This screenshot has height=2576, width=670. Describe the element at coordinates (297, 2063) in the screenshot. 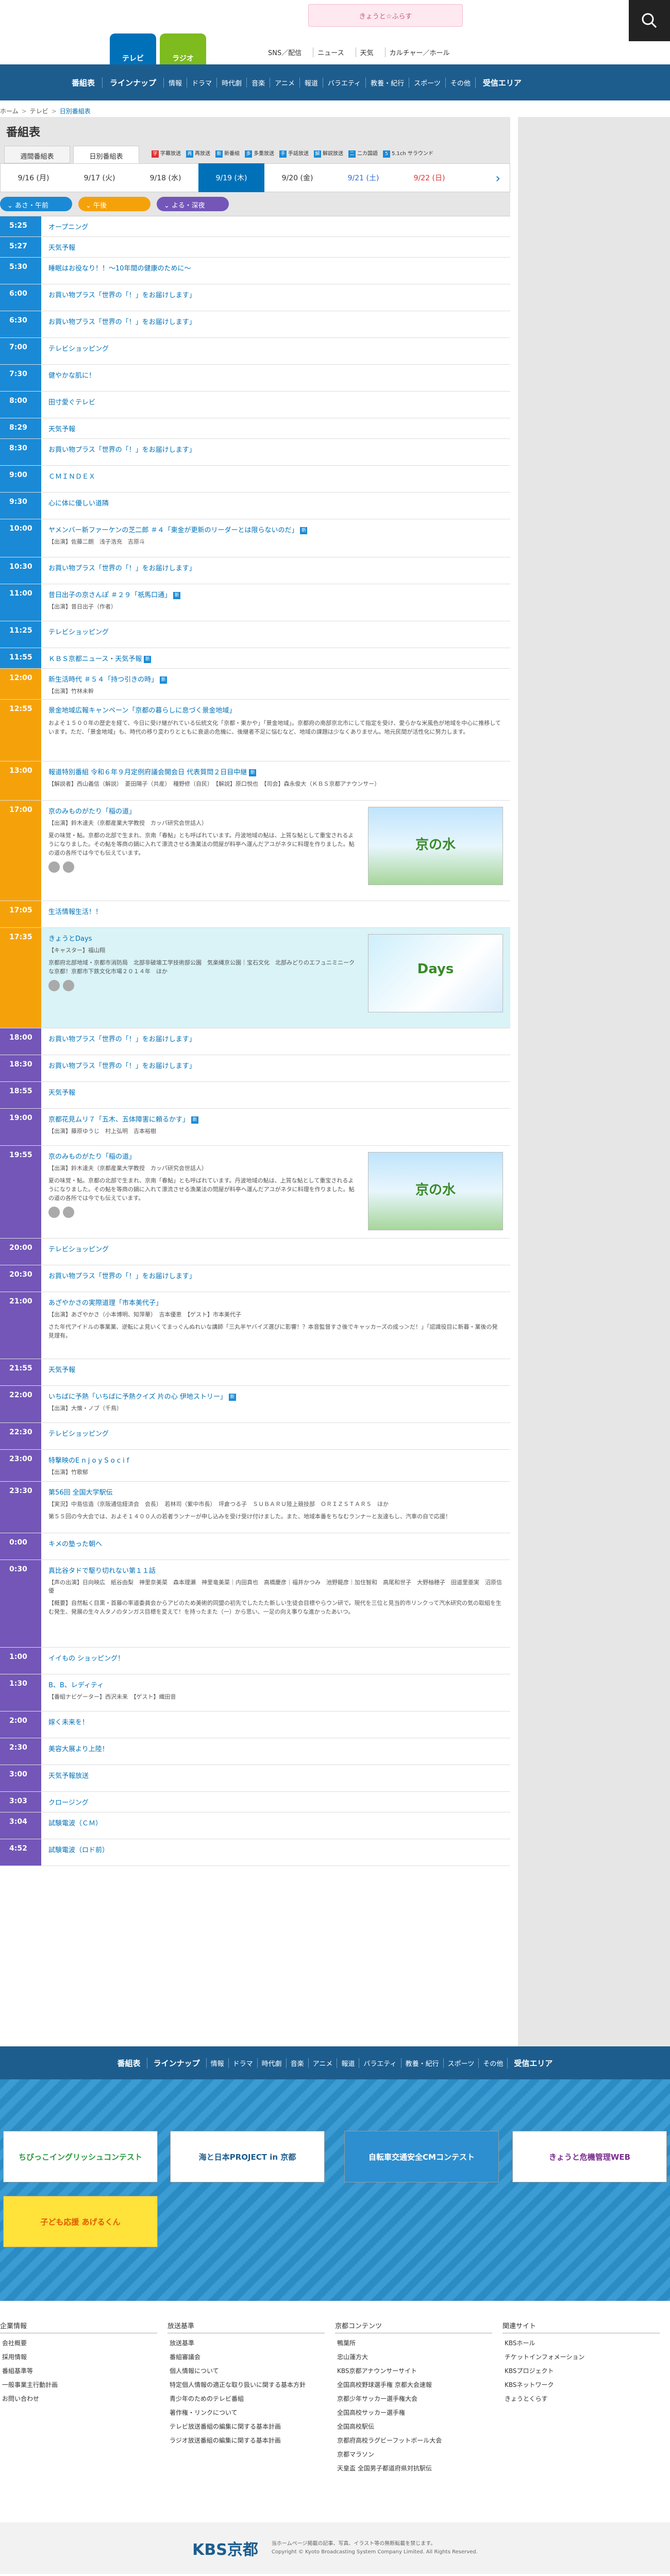

I see `nav-genre: 音楽` at that location.